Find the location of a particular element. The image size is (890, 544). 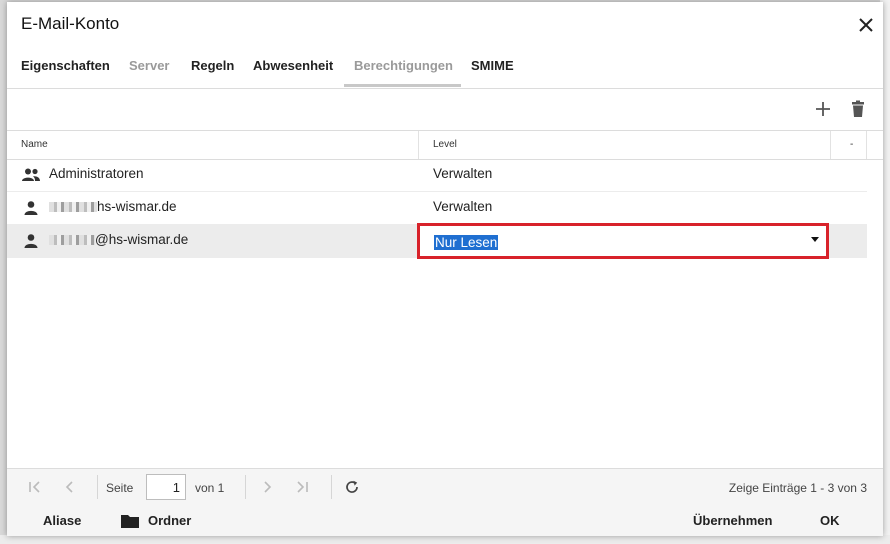

table-row: Administratoren Verwalten is located at coordinates (437, 175).